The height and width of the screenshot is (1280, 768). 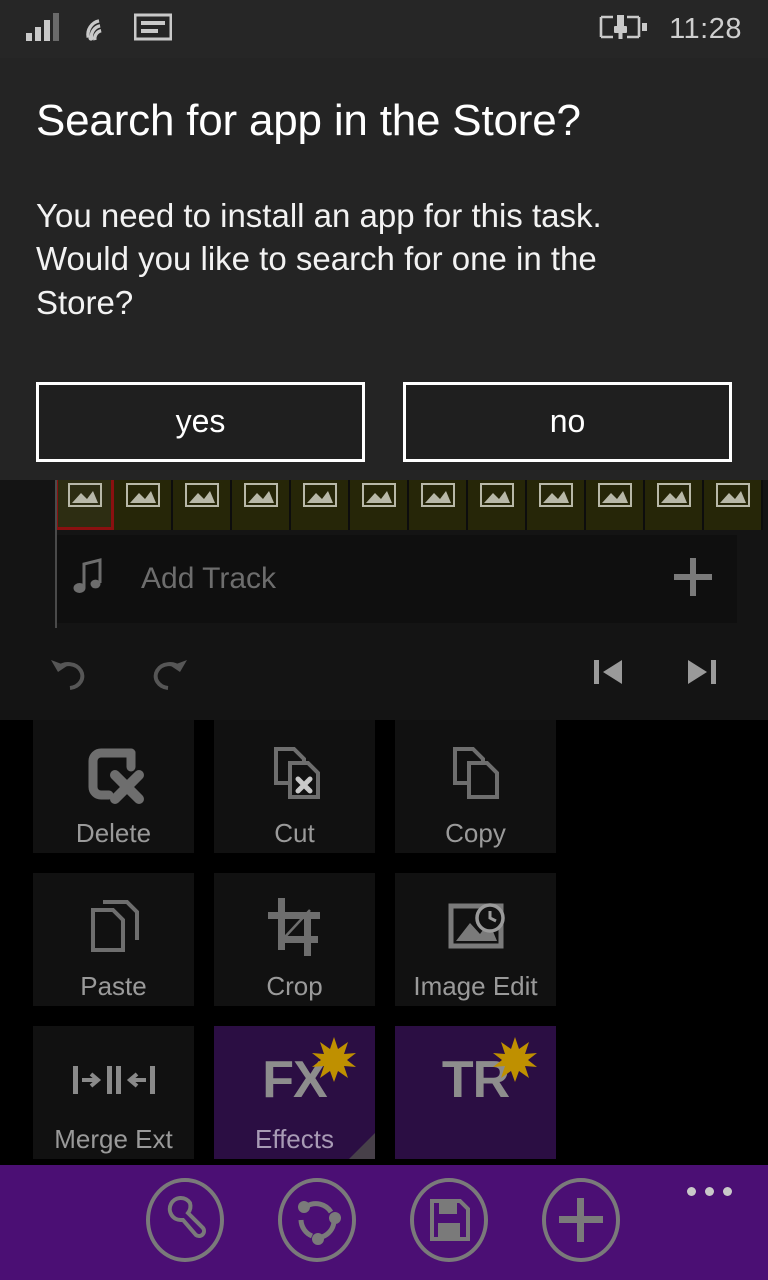 What do you see at coordinates (209, 578) in the screenshot?
I see `add-track-label: Add Track` at bounding box center [209, 578].